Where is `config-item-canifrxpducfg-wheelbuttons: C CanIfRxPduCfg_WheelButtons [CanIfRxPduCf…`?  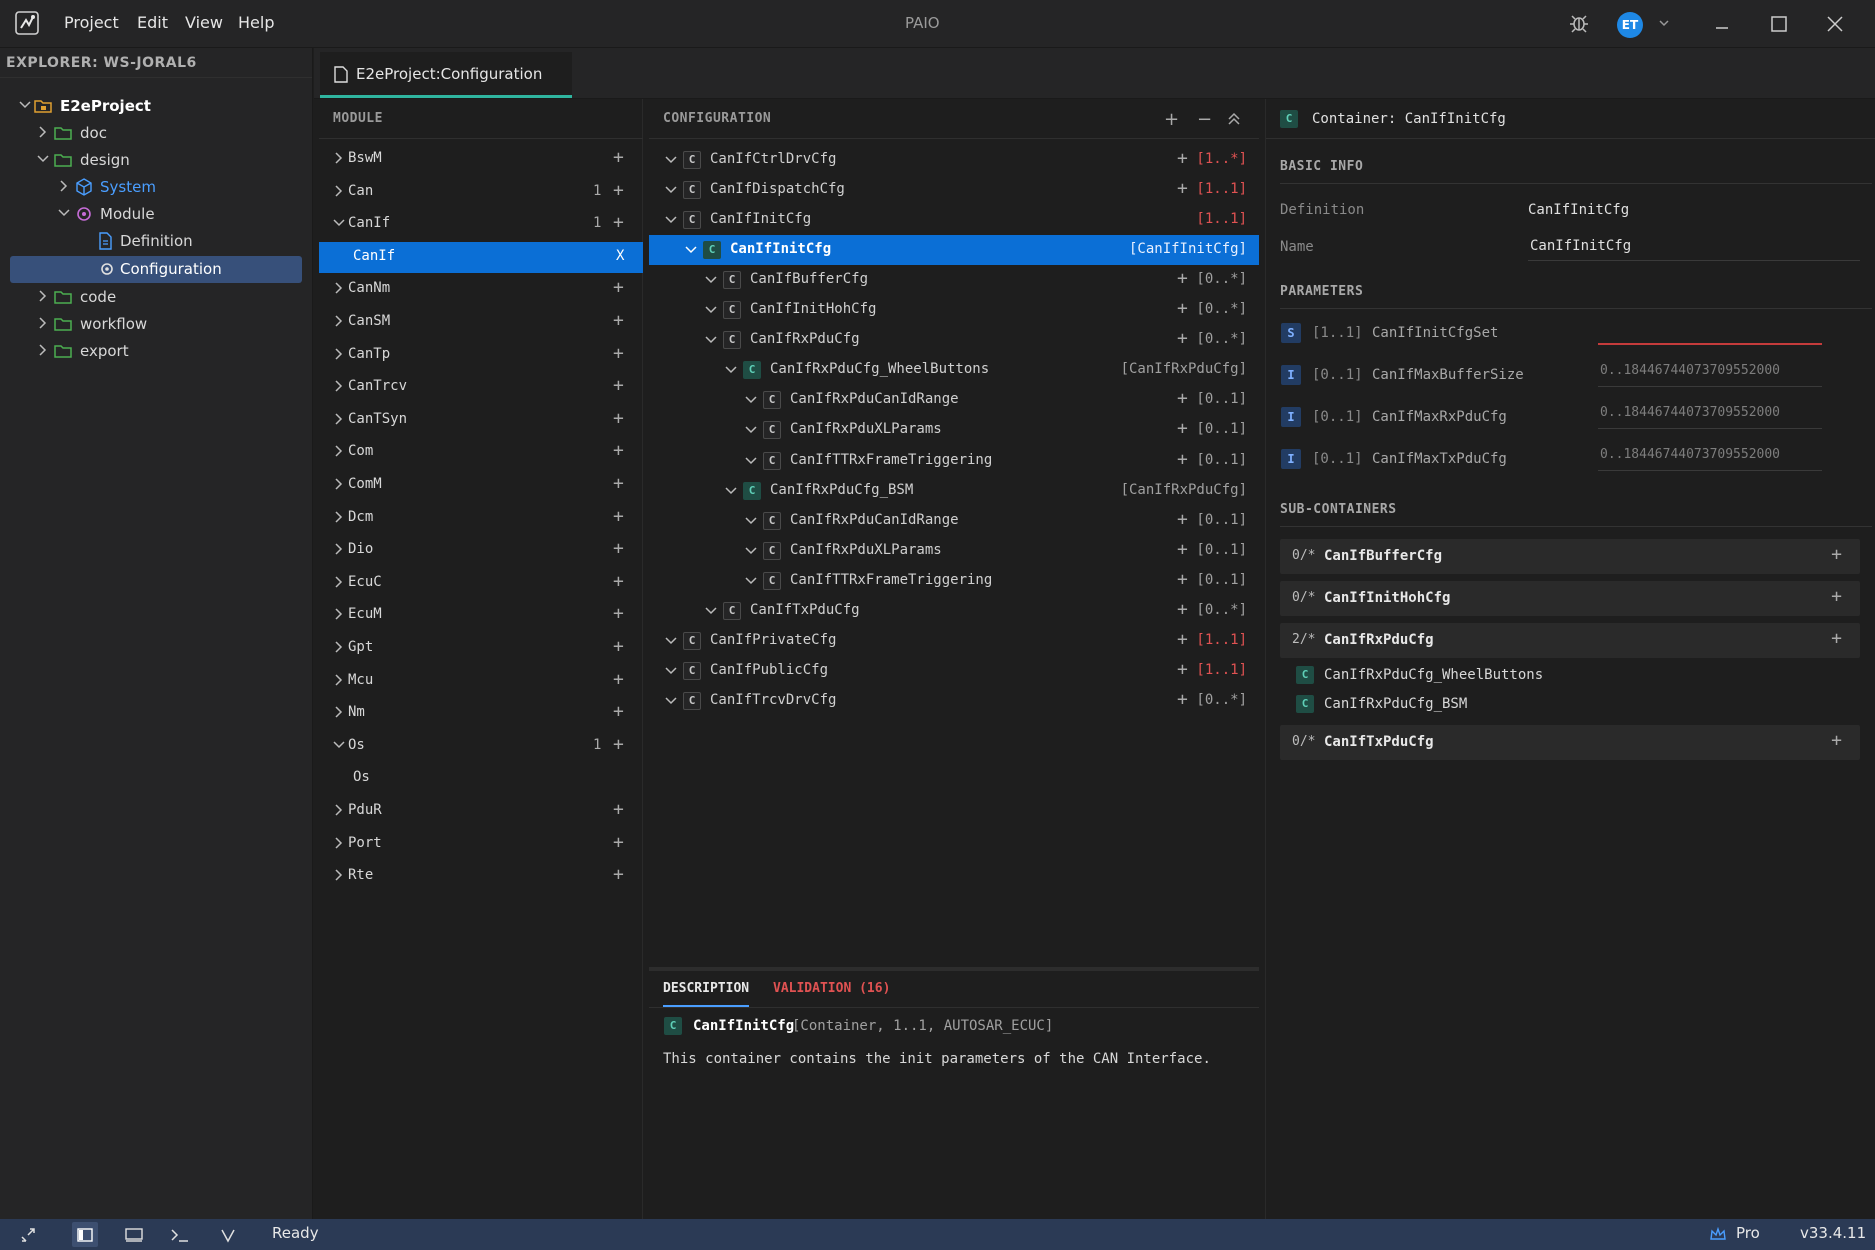
config-item-canifrxpducfg-wheelbuttons: C CanIfRxPduCfg_WheelButtons [CanIfRxPduCf… is located at coordinates (954, 370).